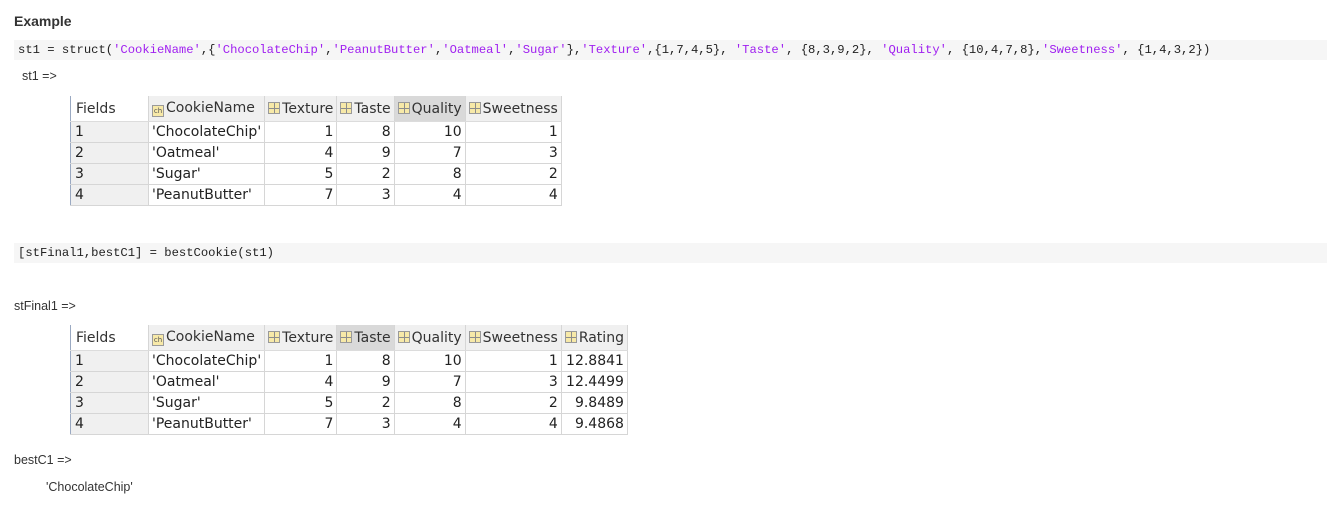 The image size is (1327, 532). Describe the element at coordinates (614, 50) in the screenshot. I see `code-string-token: 'Texture'` at that location.